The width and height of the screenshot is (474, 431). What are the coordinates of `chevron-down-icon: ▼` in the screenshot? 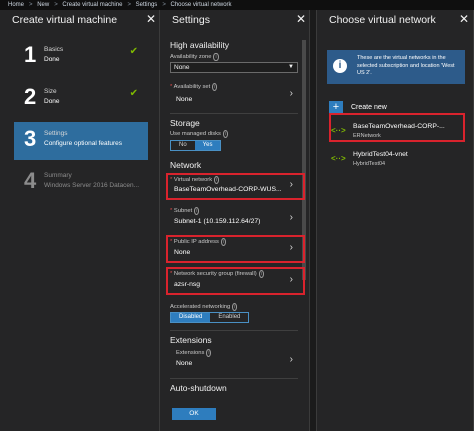 It's located at (291, 67).